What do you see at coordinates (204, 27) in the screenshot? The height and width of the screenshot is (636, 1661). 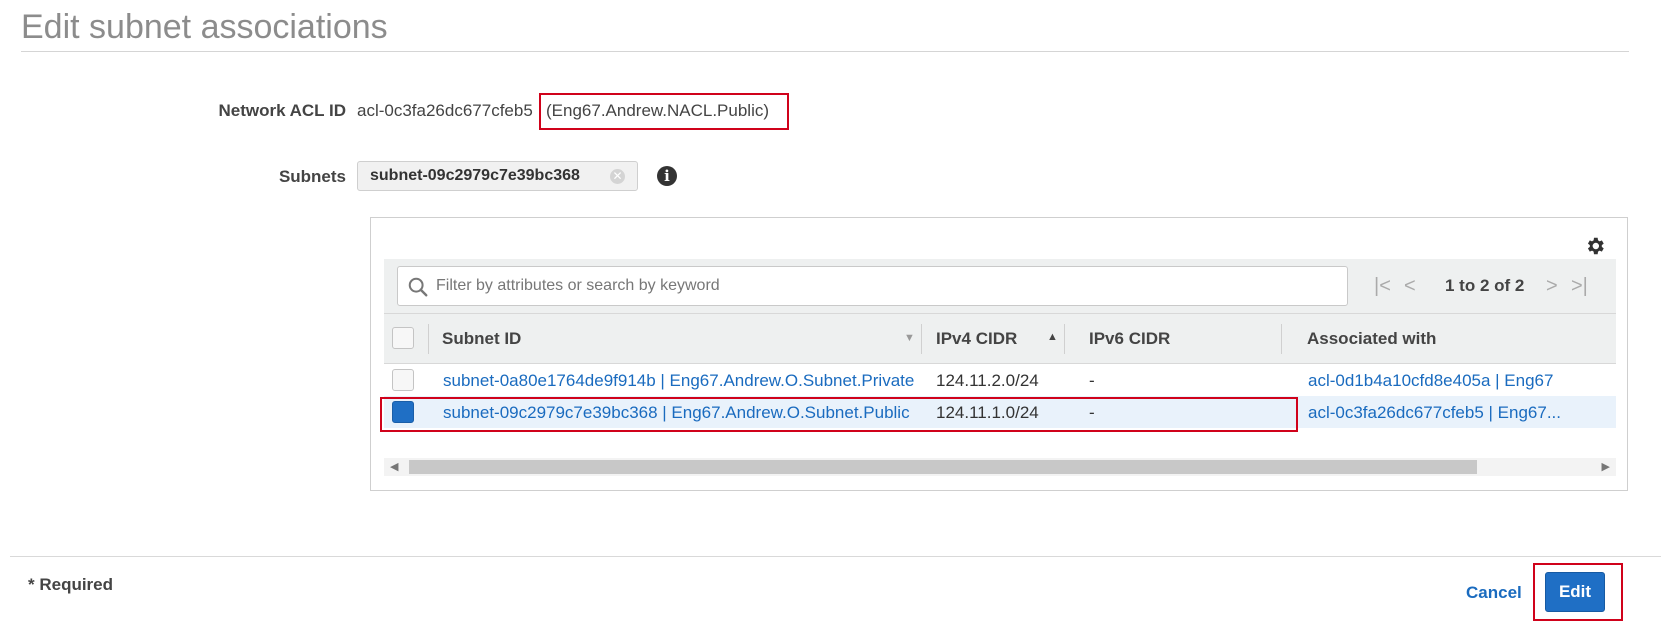 I see `page-title: Edit subnet associations` at bounding box center [204, 27].